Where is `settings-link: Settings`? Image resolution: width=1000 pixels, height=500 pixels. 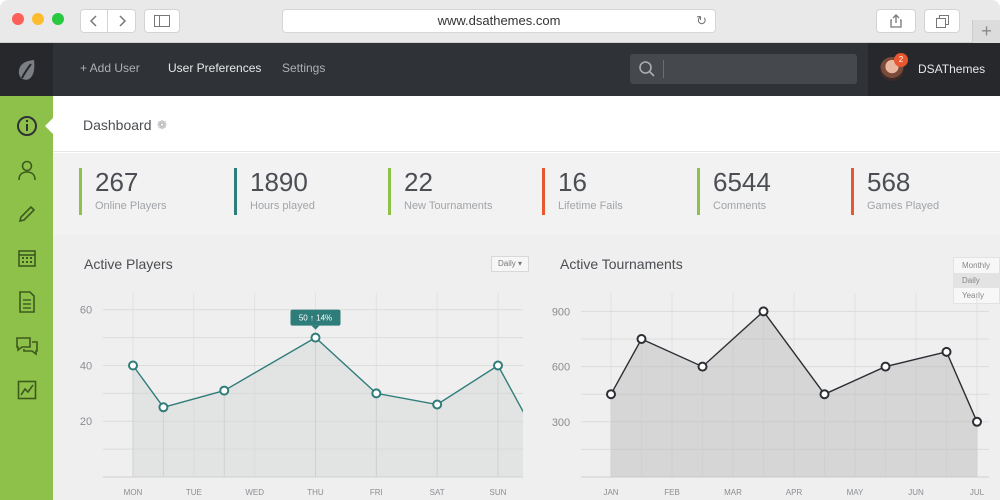
settings-link: Settings is located at coordinates (303, 68).